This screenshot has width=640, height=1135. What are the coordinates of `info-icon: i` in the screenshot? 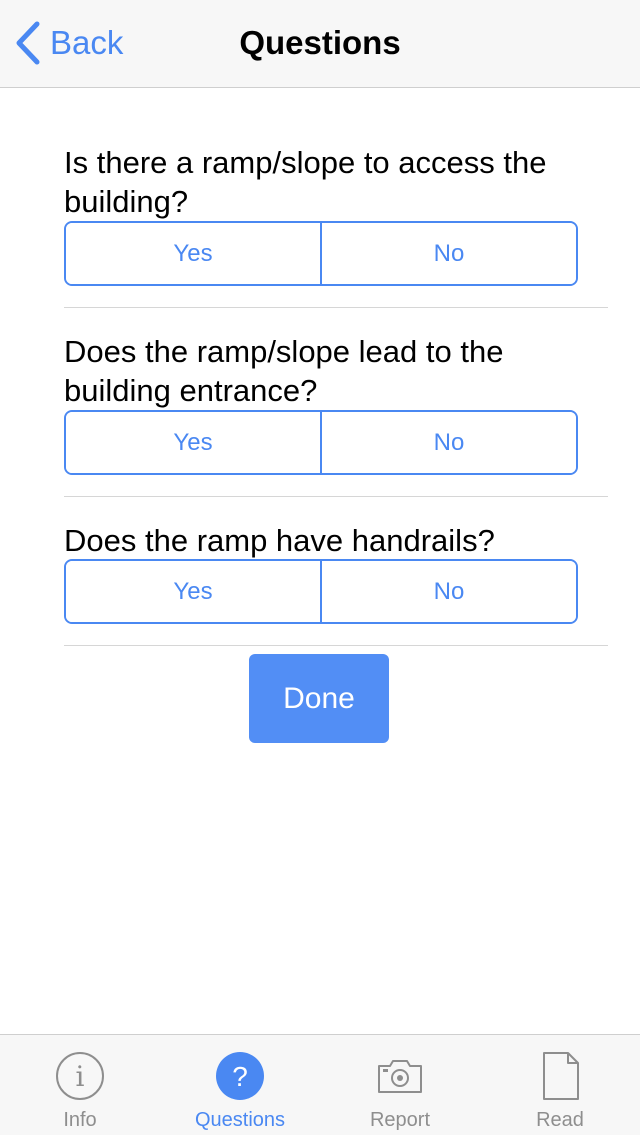 It's located at (80, 1076).